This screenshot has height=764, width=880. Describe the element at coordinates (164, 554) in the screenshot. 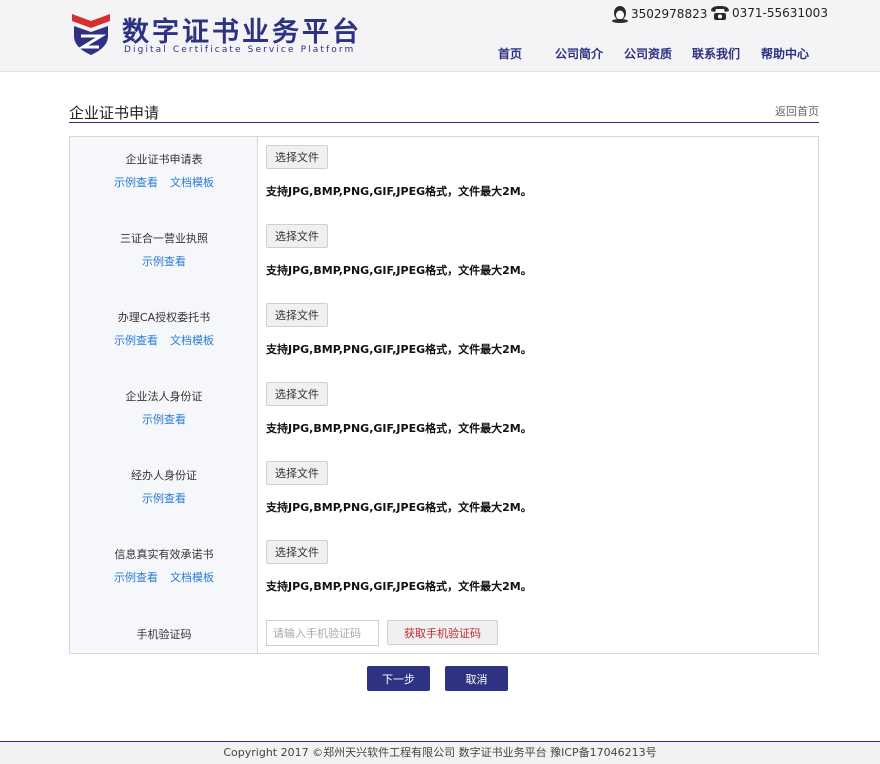

I see `row-label: 信息真实有效承诺书` at that location.